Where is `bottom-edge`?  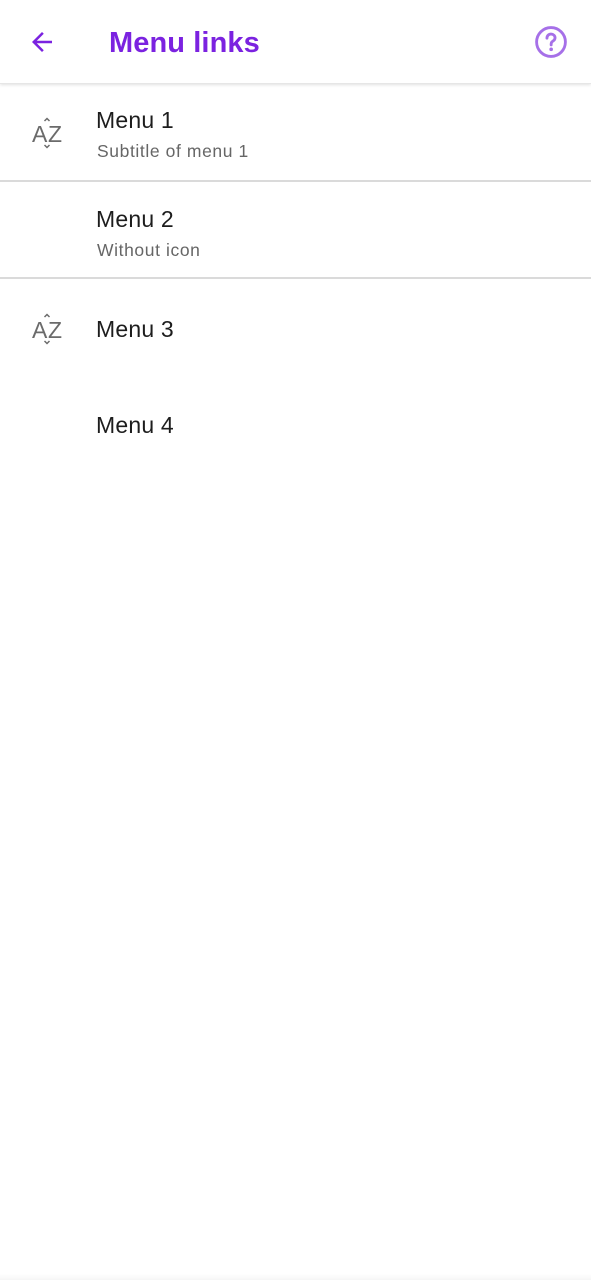 bottom-edge is located at coordinates (295, 1277).